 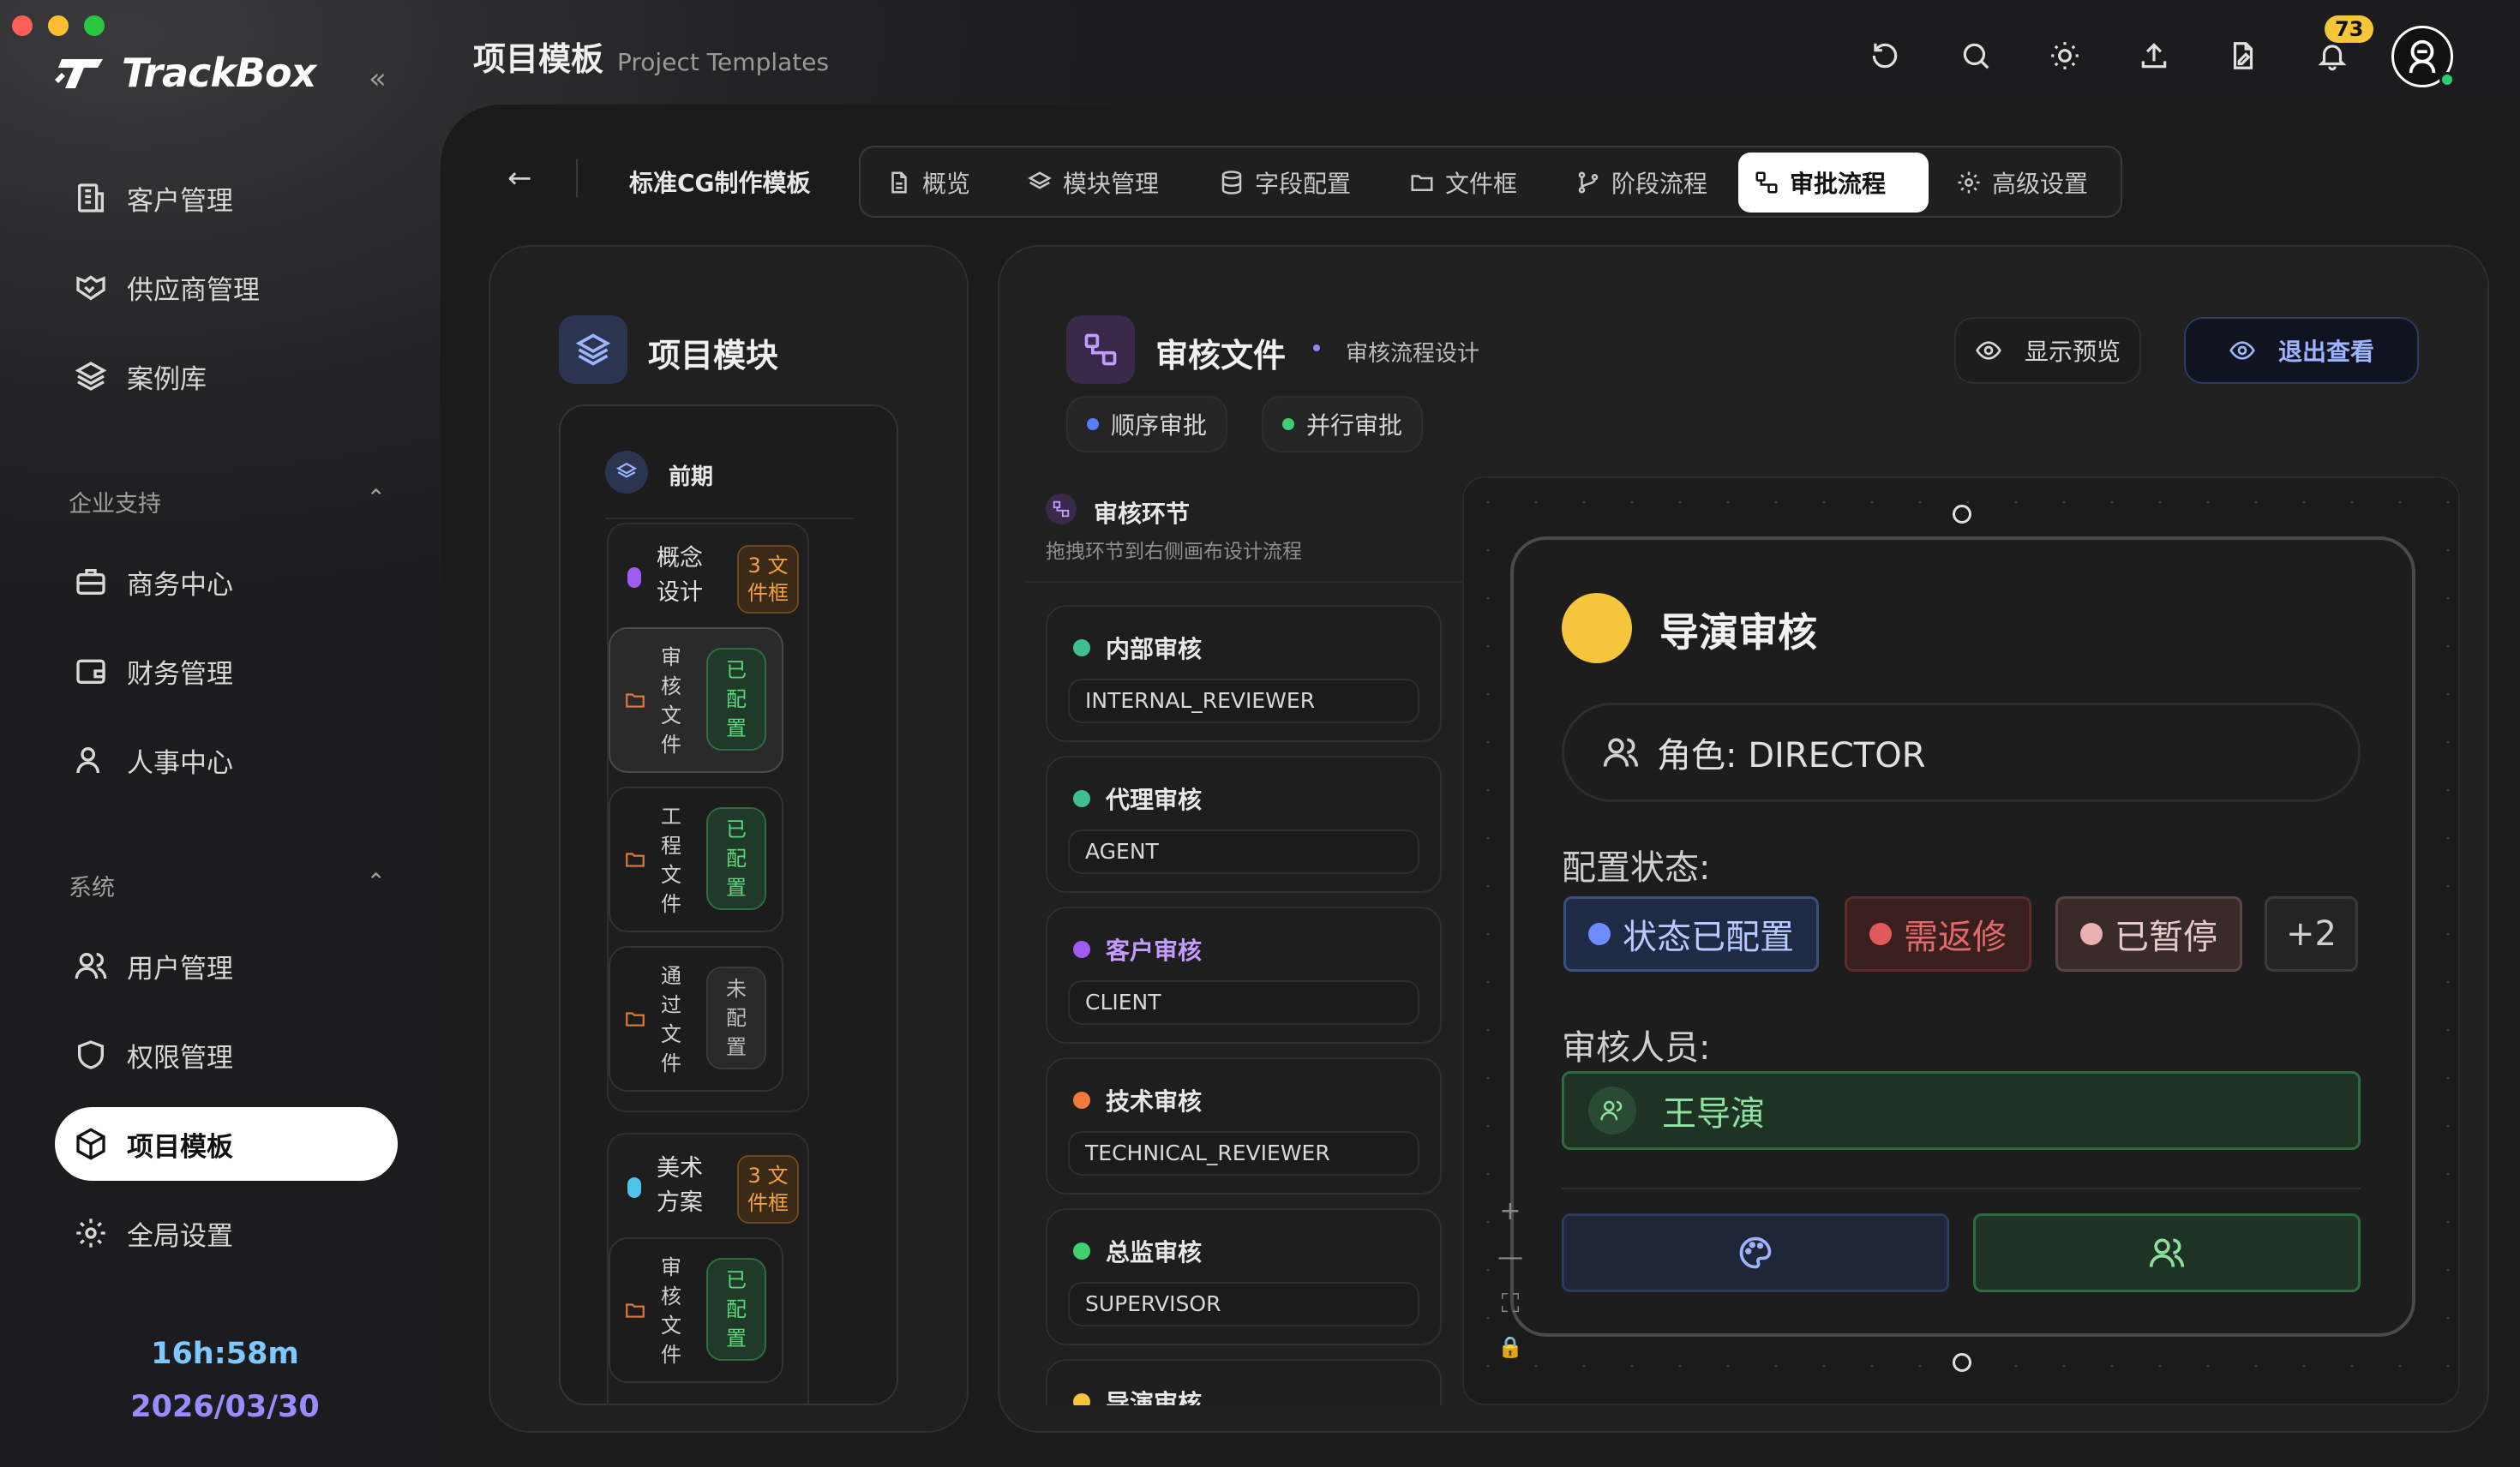 I want to click on config-status-label: 配置状态:, so click(x=1636, y=868).